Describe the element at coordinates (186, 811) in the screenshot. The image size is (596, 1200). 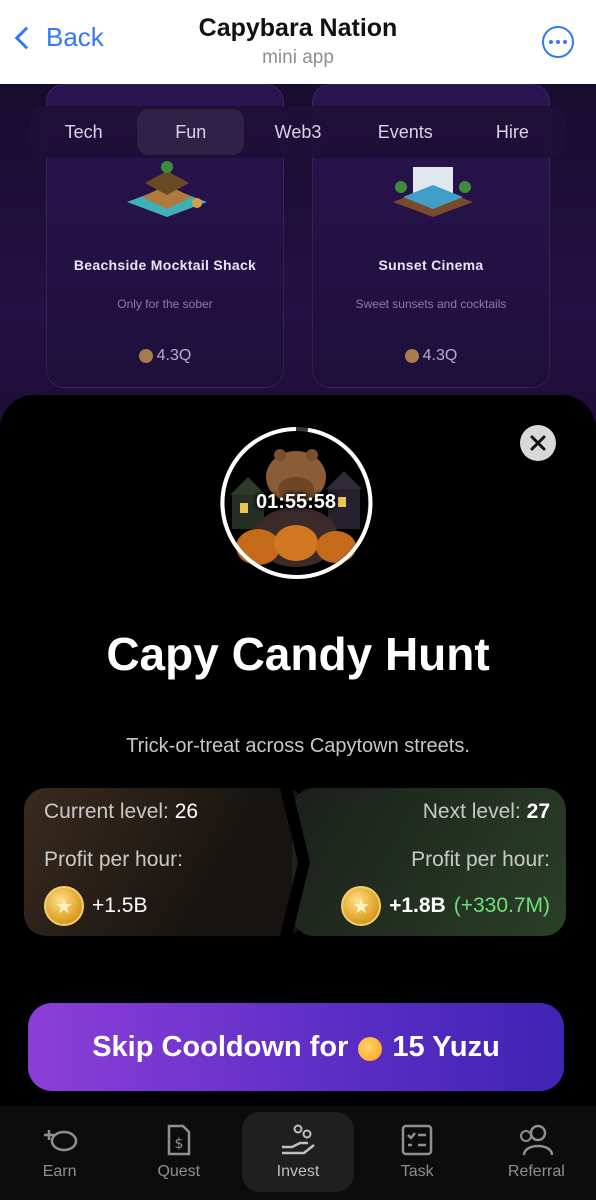
I see `current-level-value: 26` at that location.